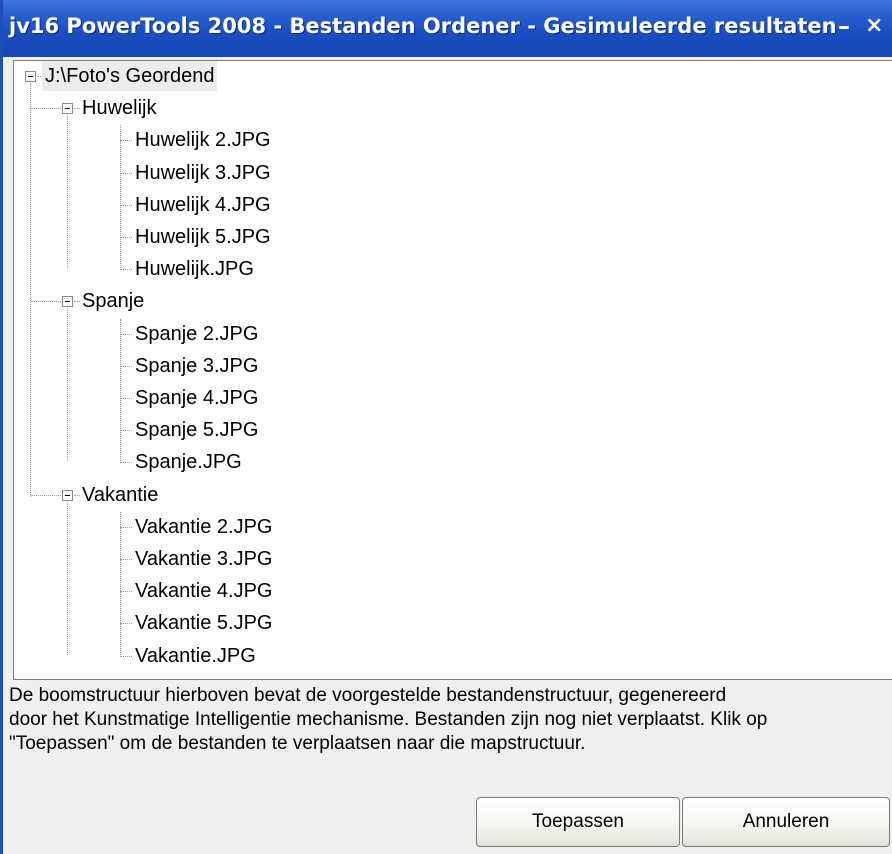  Describe the element at coordinates (195, 656) in the screenshot. I see `tree-file-node: Vakantie.JPG` at that location.